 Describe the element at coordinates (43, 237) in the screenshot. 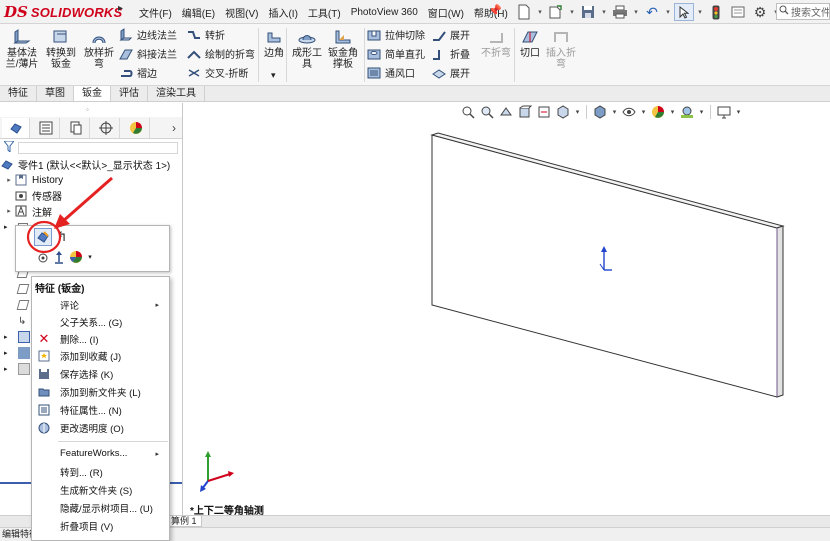

I see `edit-feature-icon` at that location.